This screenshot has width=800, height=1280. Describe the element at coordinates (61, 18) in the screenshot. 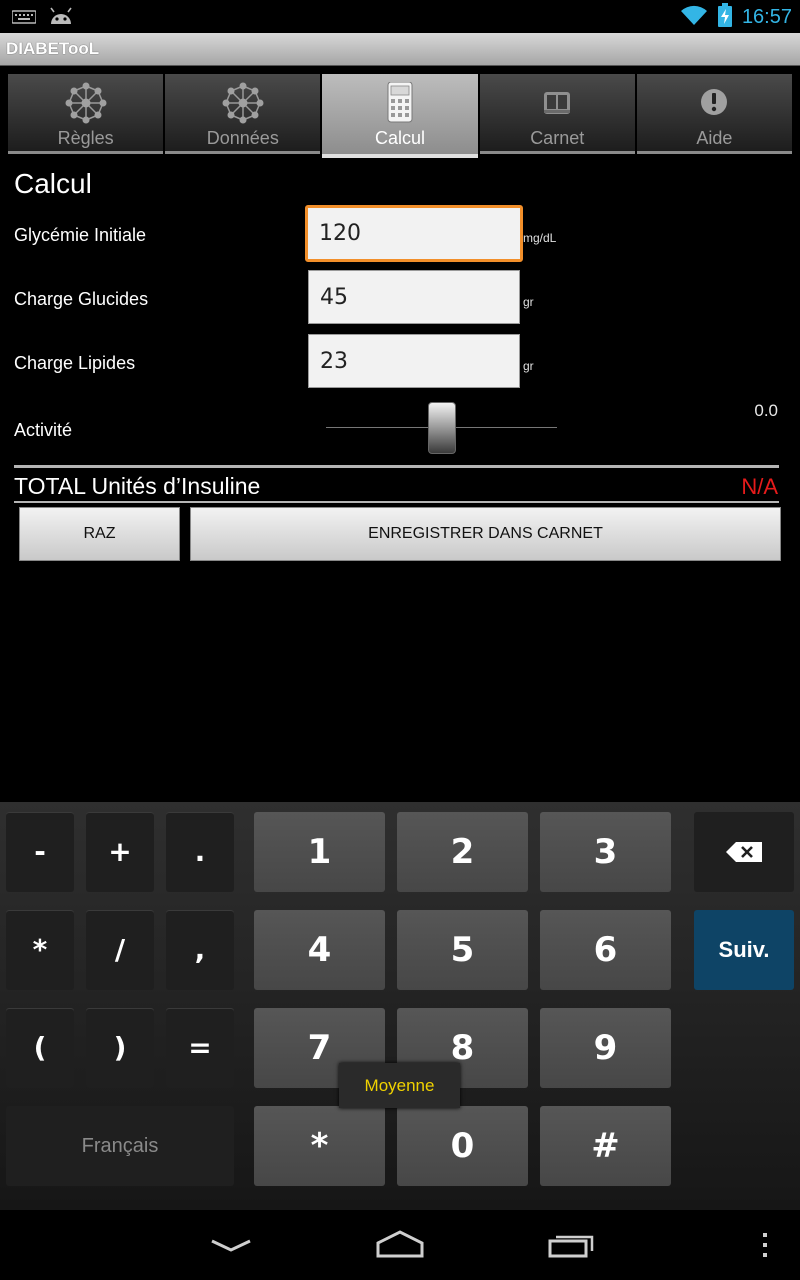

I see `android-debug-icon` at that location.